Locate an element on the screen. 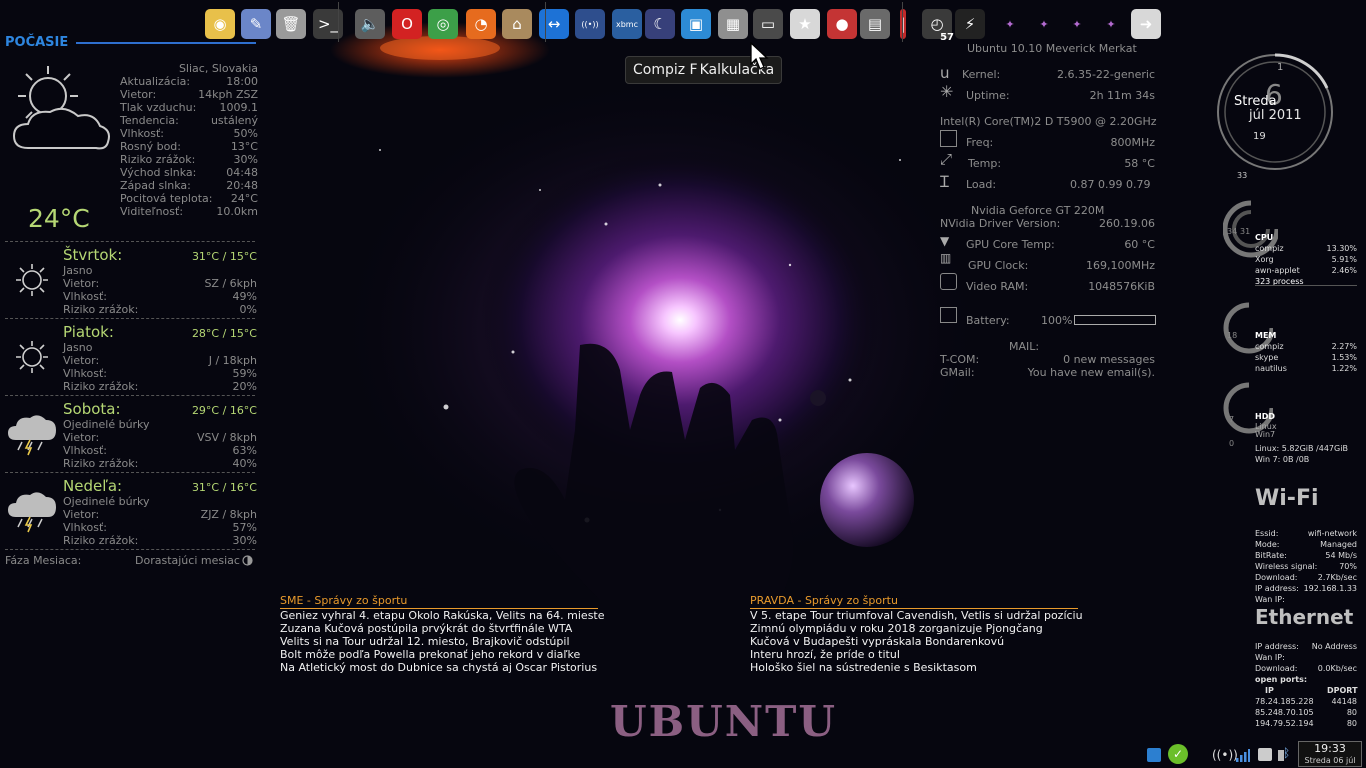  dock-moon: ☾ is located at coordinates (660, 24).